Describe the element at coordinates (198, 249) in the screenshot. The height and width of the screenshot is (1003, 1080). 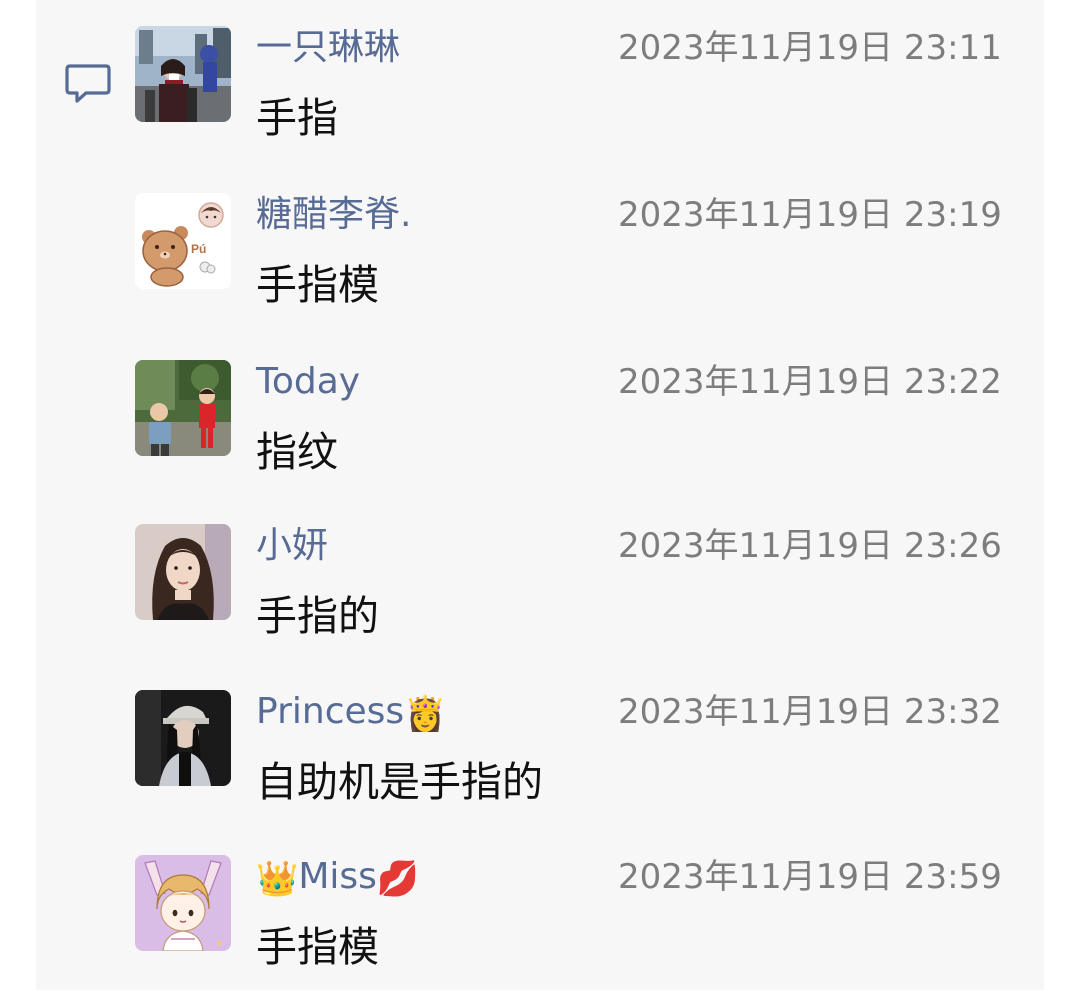
I see `svg-text: Pú` at that location.